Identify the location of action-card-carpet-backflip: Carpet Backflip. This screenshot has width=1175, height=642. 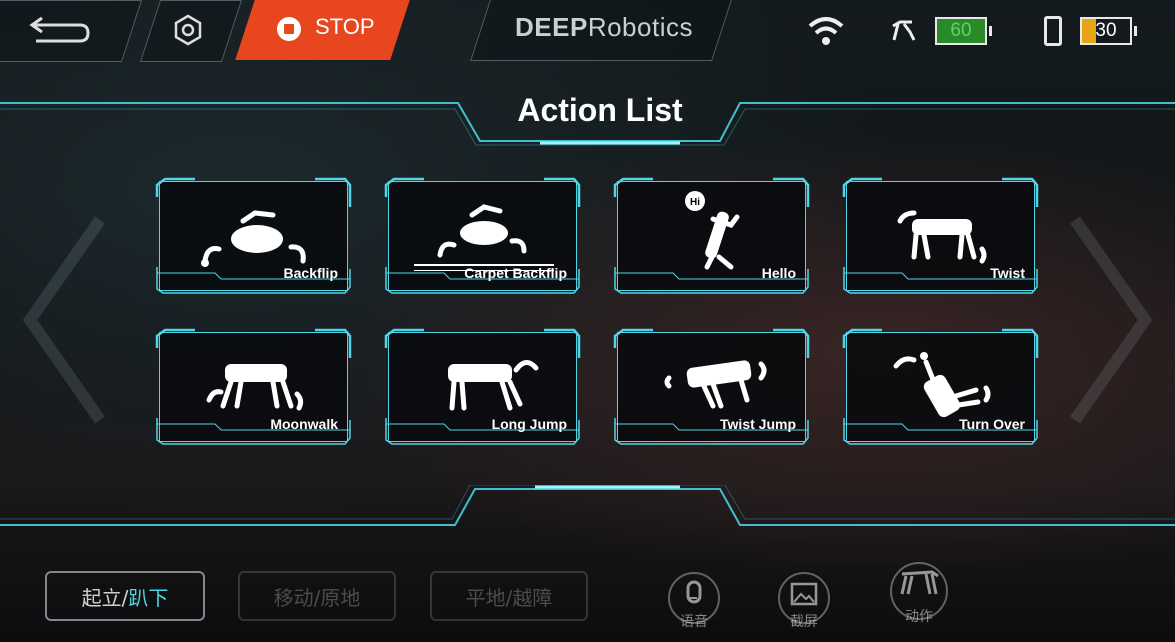
(482, 236).